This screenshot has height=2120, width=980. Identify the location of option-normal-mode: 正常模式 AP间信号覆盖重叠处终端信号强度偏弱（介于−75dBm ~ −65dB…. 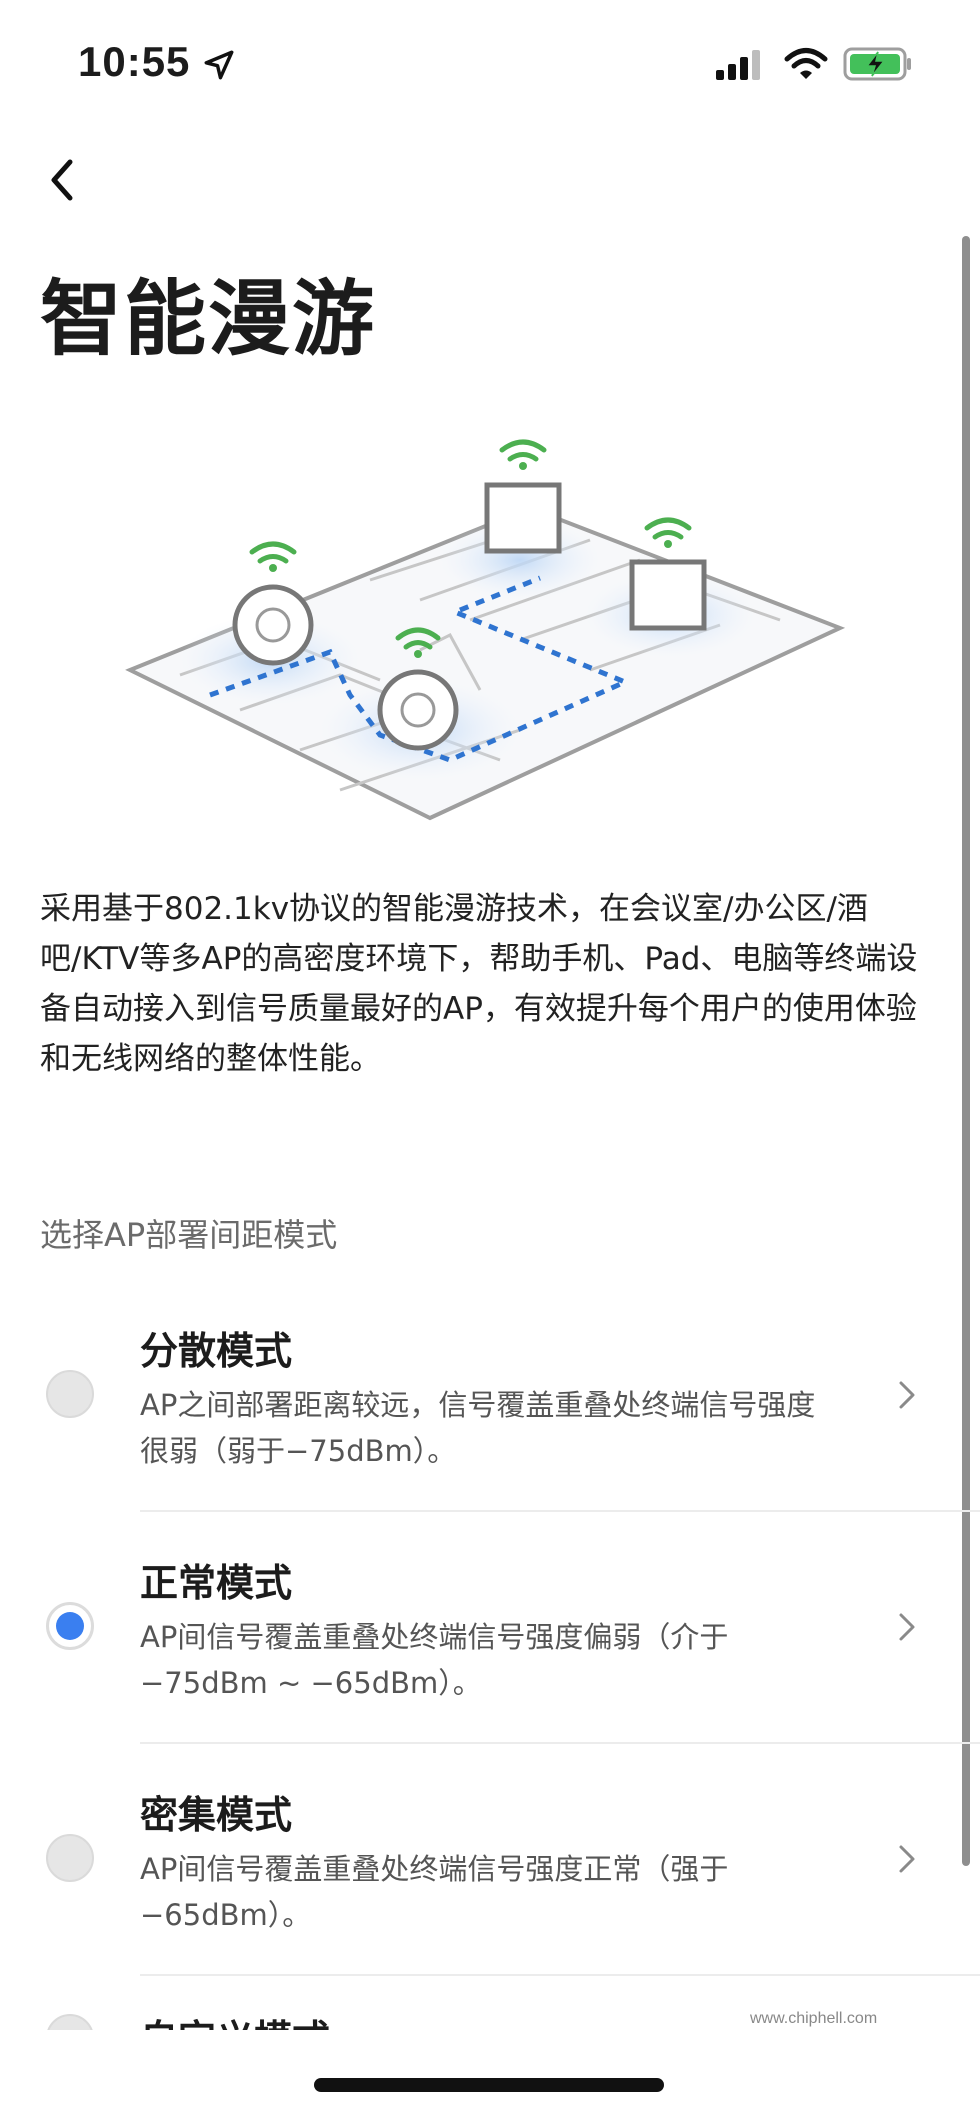
(490, 1648).